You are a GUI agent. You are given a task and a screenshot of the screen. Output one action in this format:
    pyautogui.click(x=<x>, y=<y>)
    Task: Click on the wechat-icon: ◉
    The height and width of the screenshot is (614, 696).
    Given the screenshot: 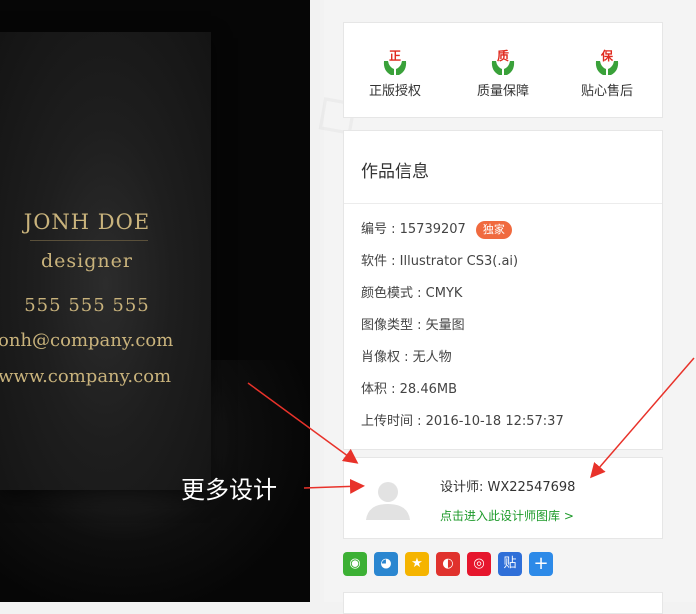 What is the action you would take?
    pyautogui.click(x=355, y=564)
    